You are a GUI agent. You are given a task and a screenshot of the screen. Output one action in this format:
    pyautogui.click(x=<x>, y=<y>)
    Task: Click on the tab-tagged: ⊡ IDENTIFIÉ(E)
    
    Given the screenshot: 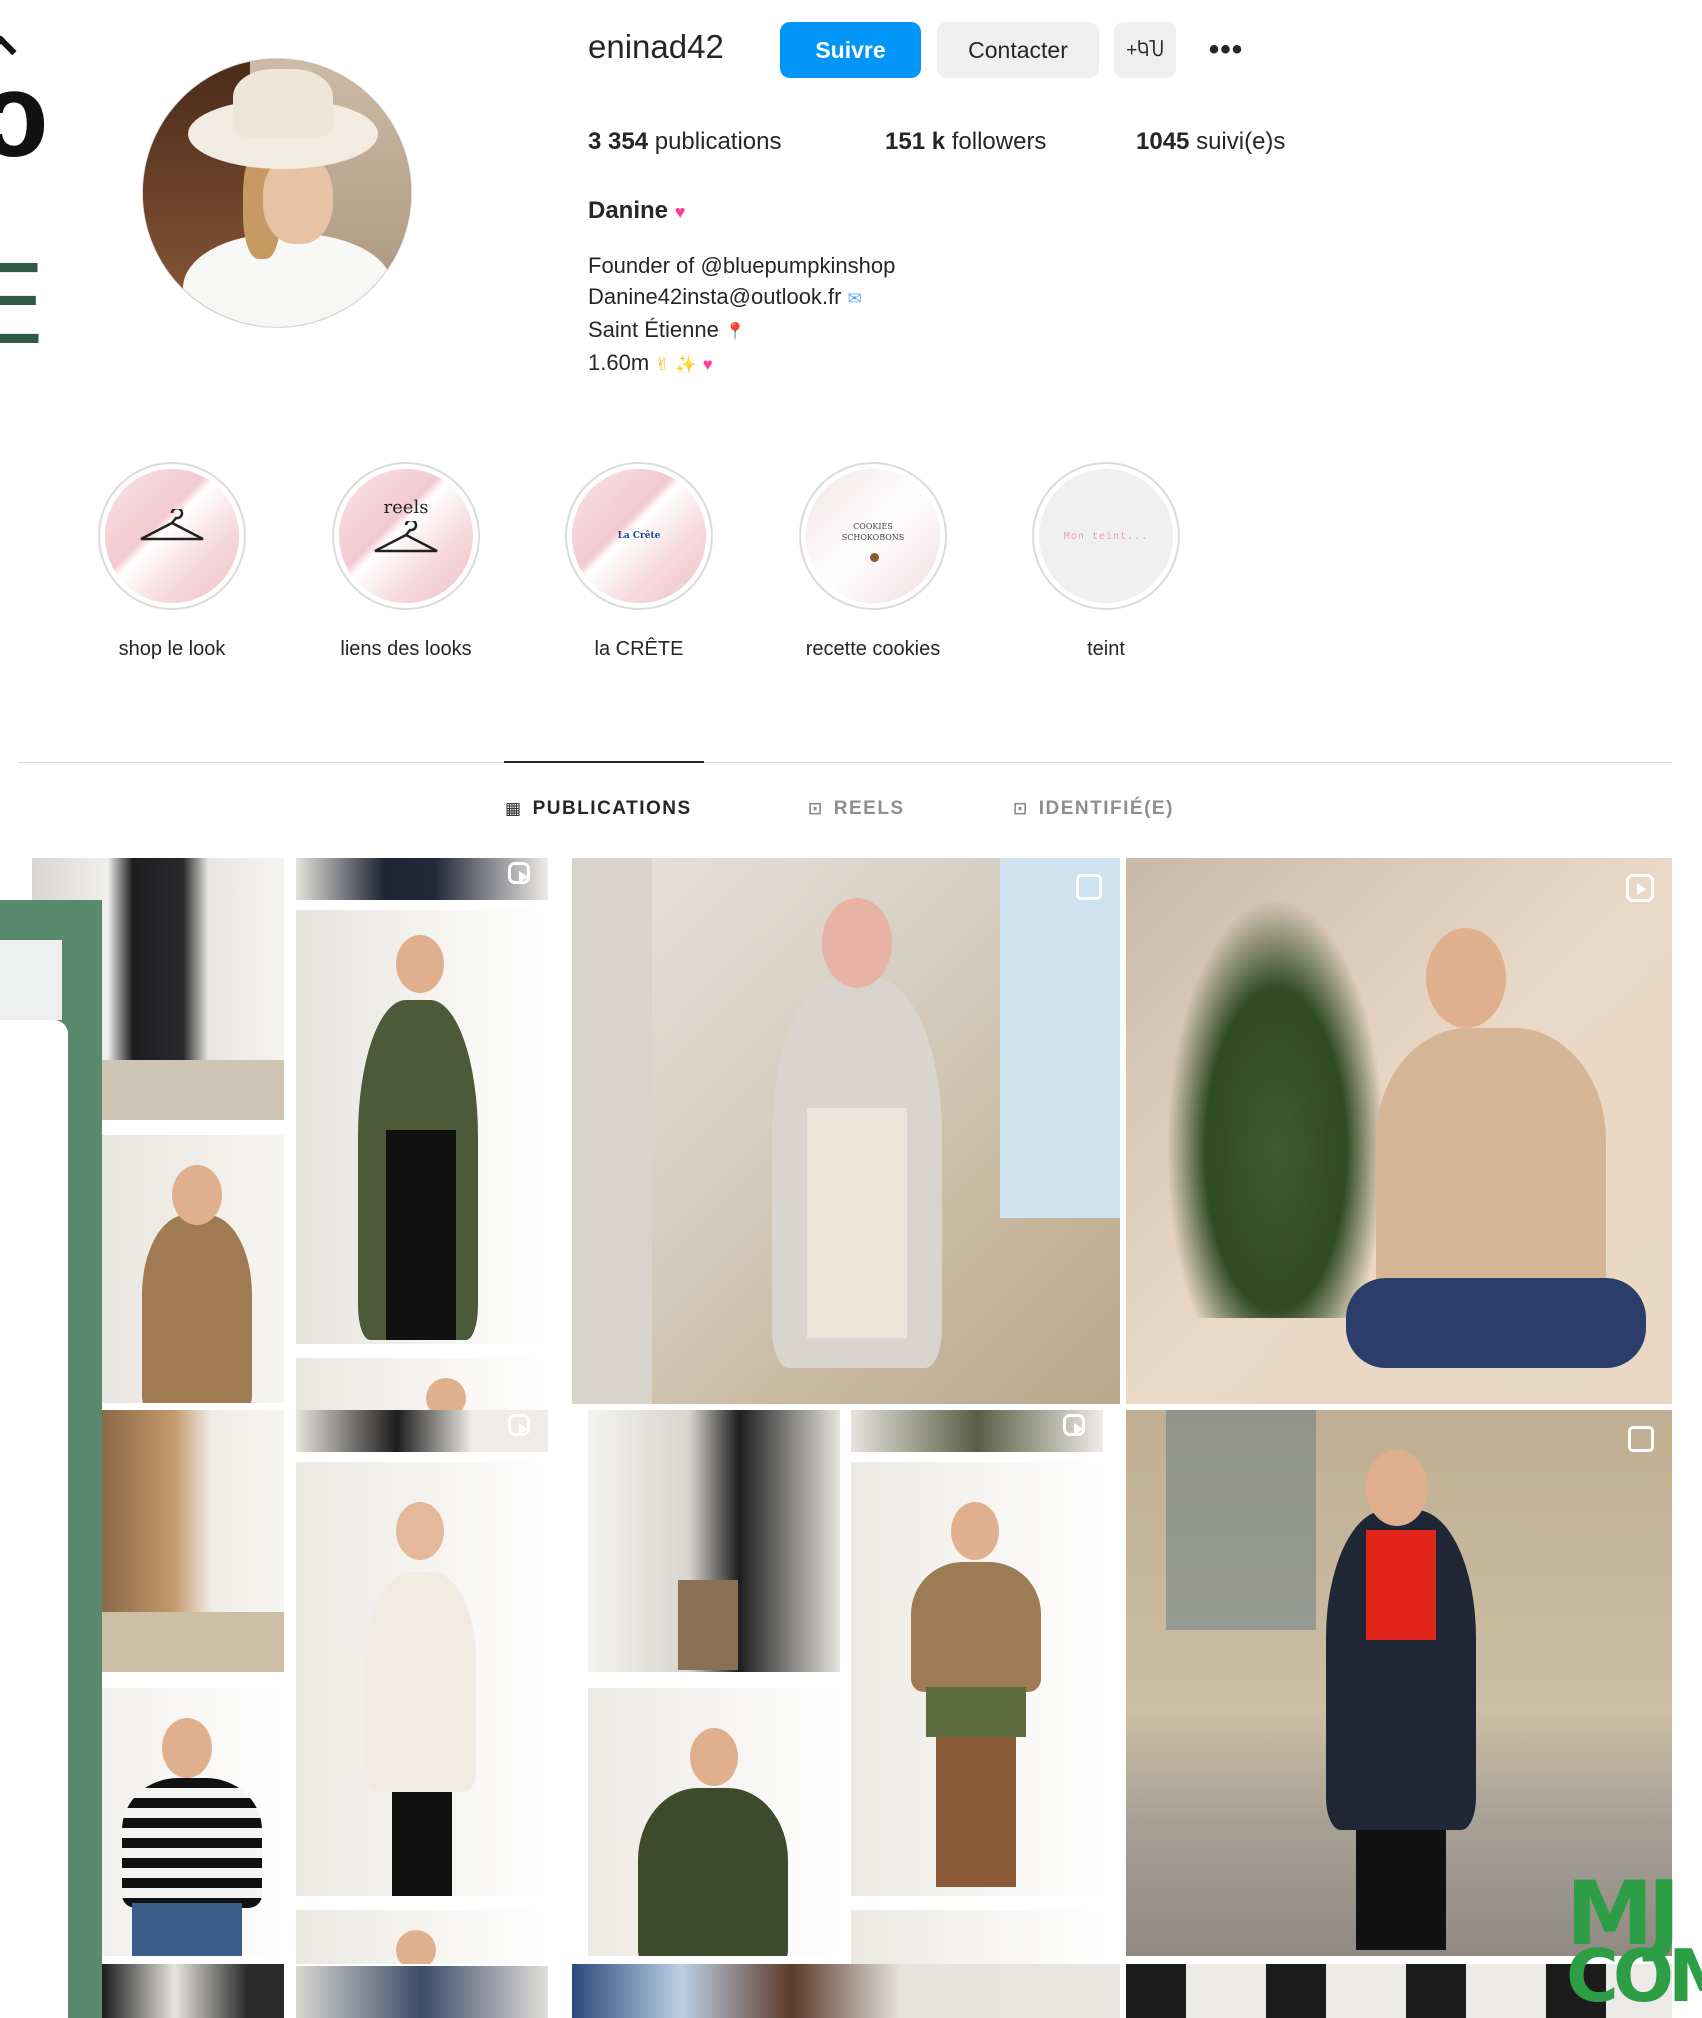 What is the action you would take?
    pyautogui.click(x=1093, y=809)
    